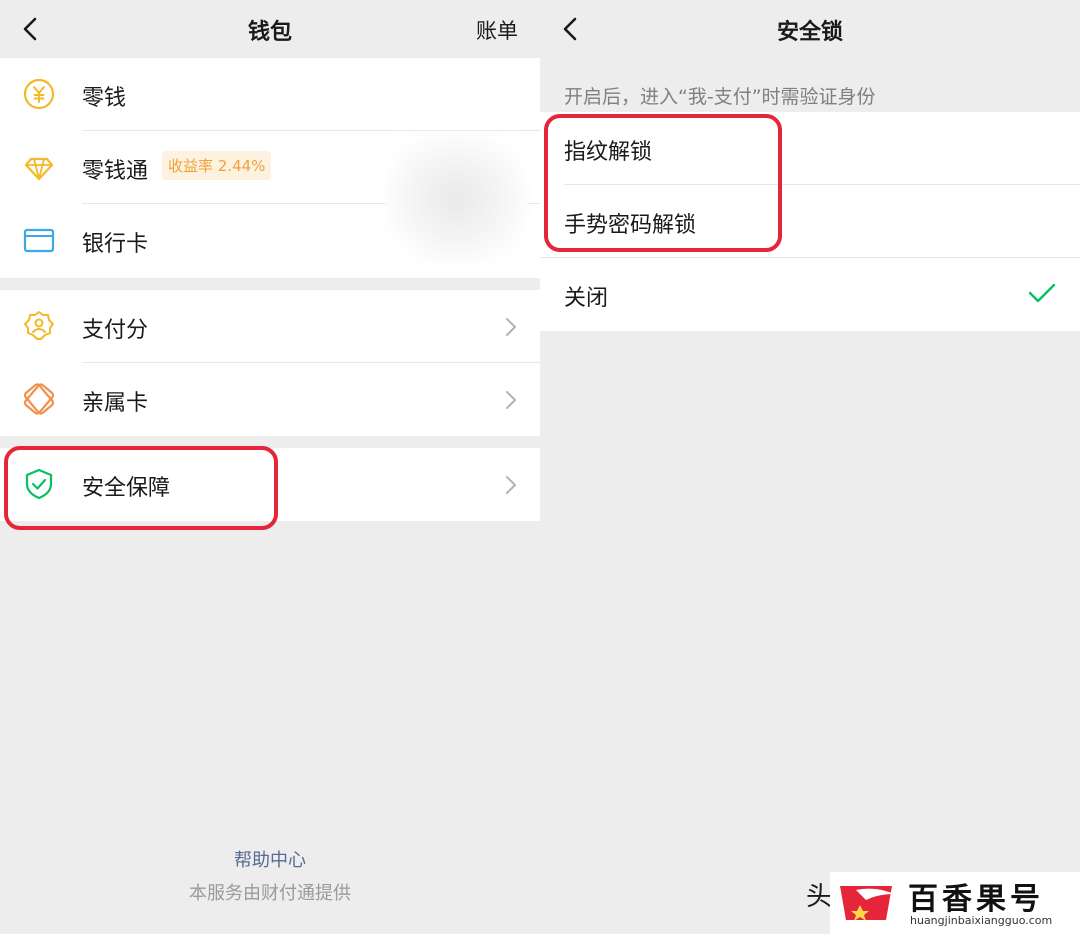 Image resolution: width=1080 pixels, height=934 pixels. Describe the element at coordinates (497, 30) in the screenshot. I see `bill-button: 账单` at that location.